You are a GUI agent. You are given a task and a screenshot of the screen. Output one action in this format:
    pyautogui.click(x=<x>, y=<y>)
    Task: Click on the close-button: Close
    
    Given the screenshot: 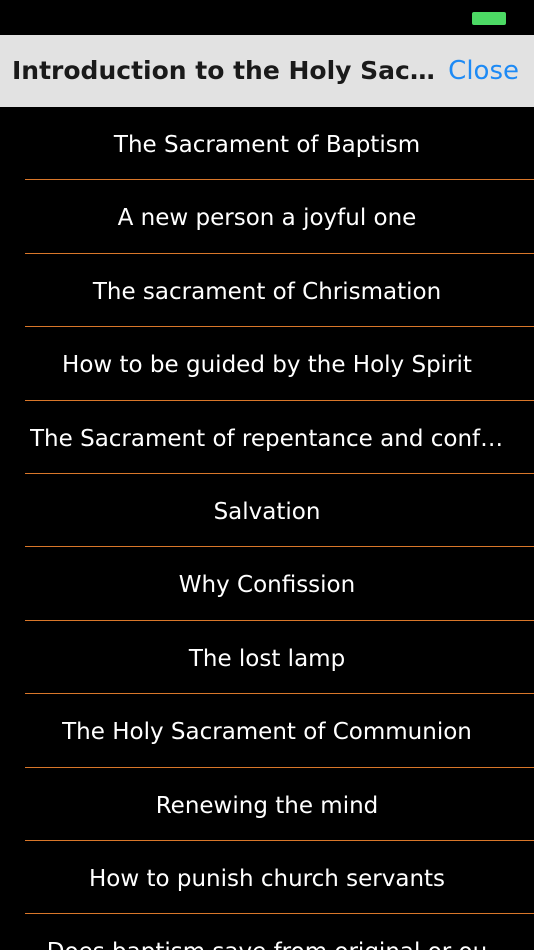 What is the action you would take?
    pyautogui.click(x=483, y=71)
    